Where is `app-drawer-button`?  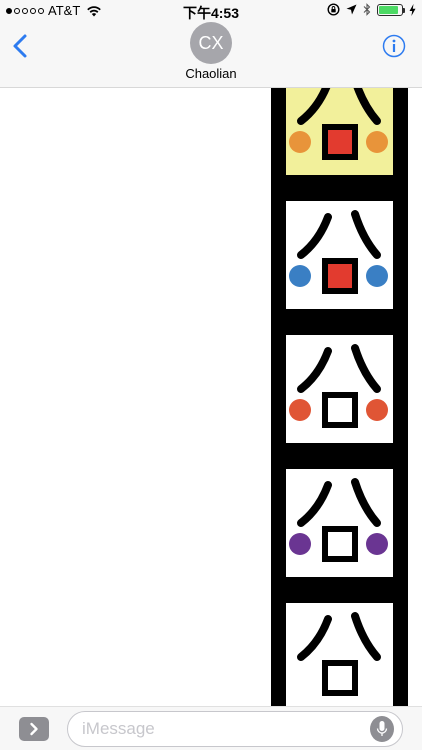 app-drawer-button is located at coordinates (34, 729).